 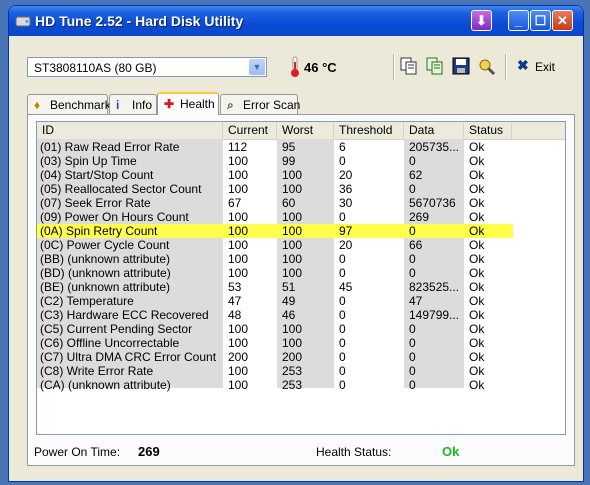 What do you see at coordinates (124, 315) in the screenshot?
I see `cell-id: (C3) Hardware ECC Recovered` at bounding box center [124, 315].